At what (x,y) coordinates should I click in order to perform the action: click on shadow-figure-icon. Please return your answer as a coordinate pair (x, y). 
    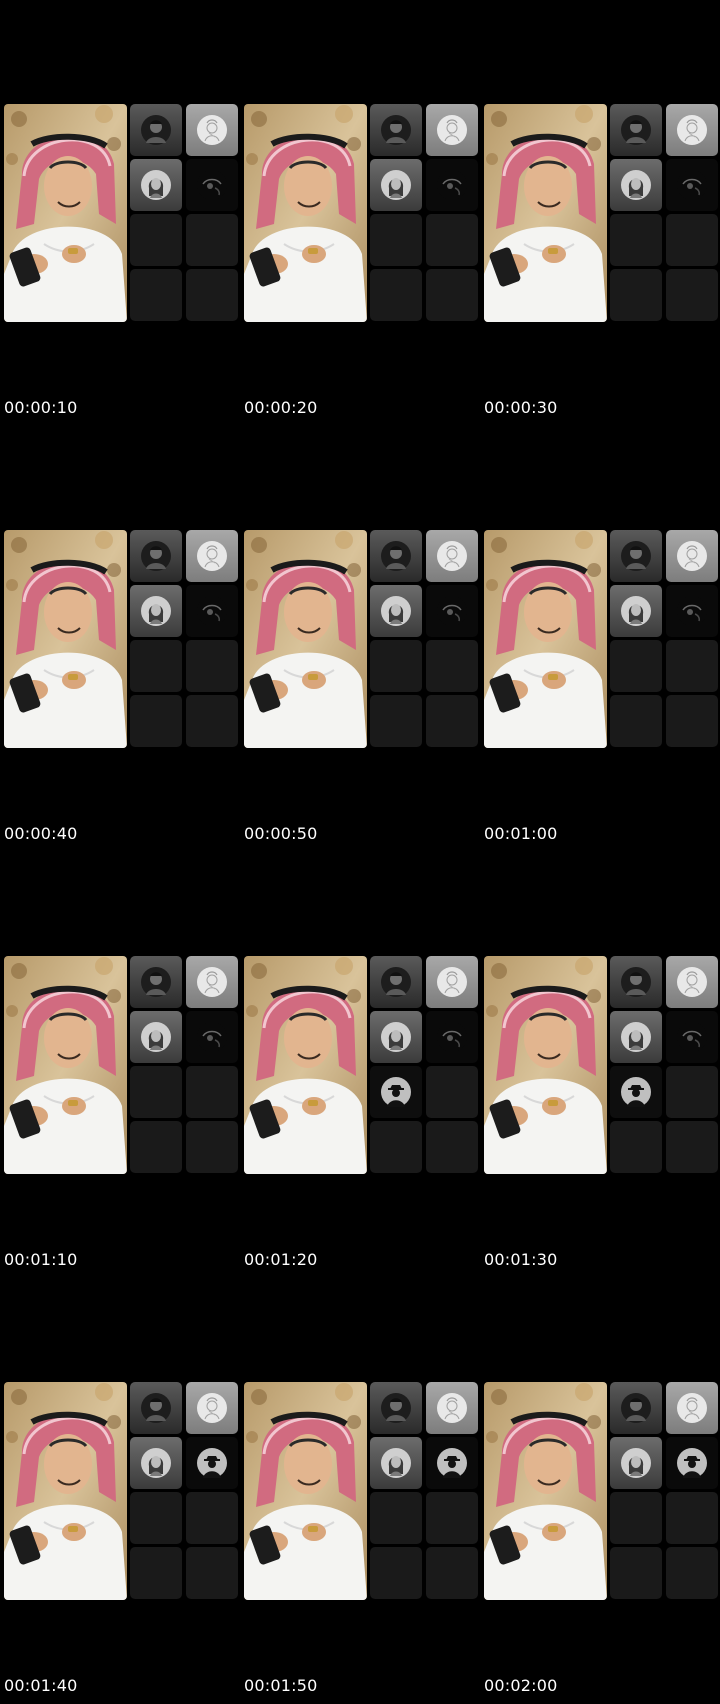
    Looking at the image, I should click on (396, 1092).